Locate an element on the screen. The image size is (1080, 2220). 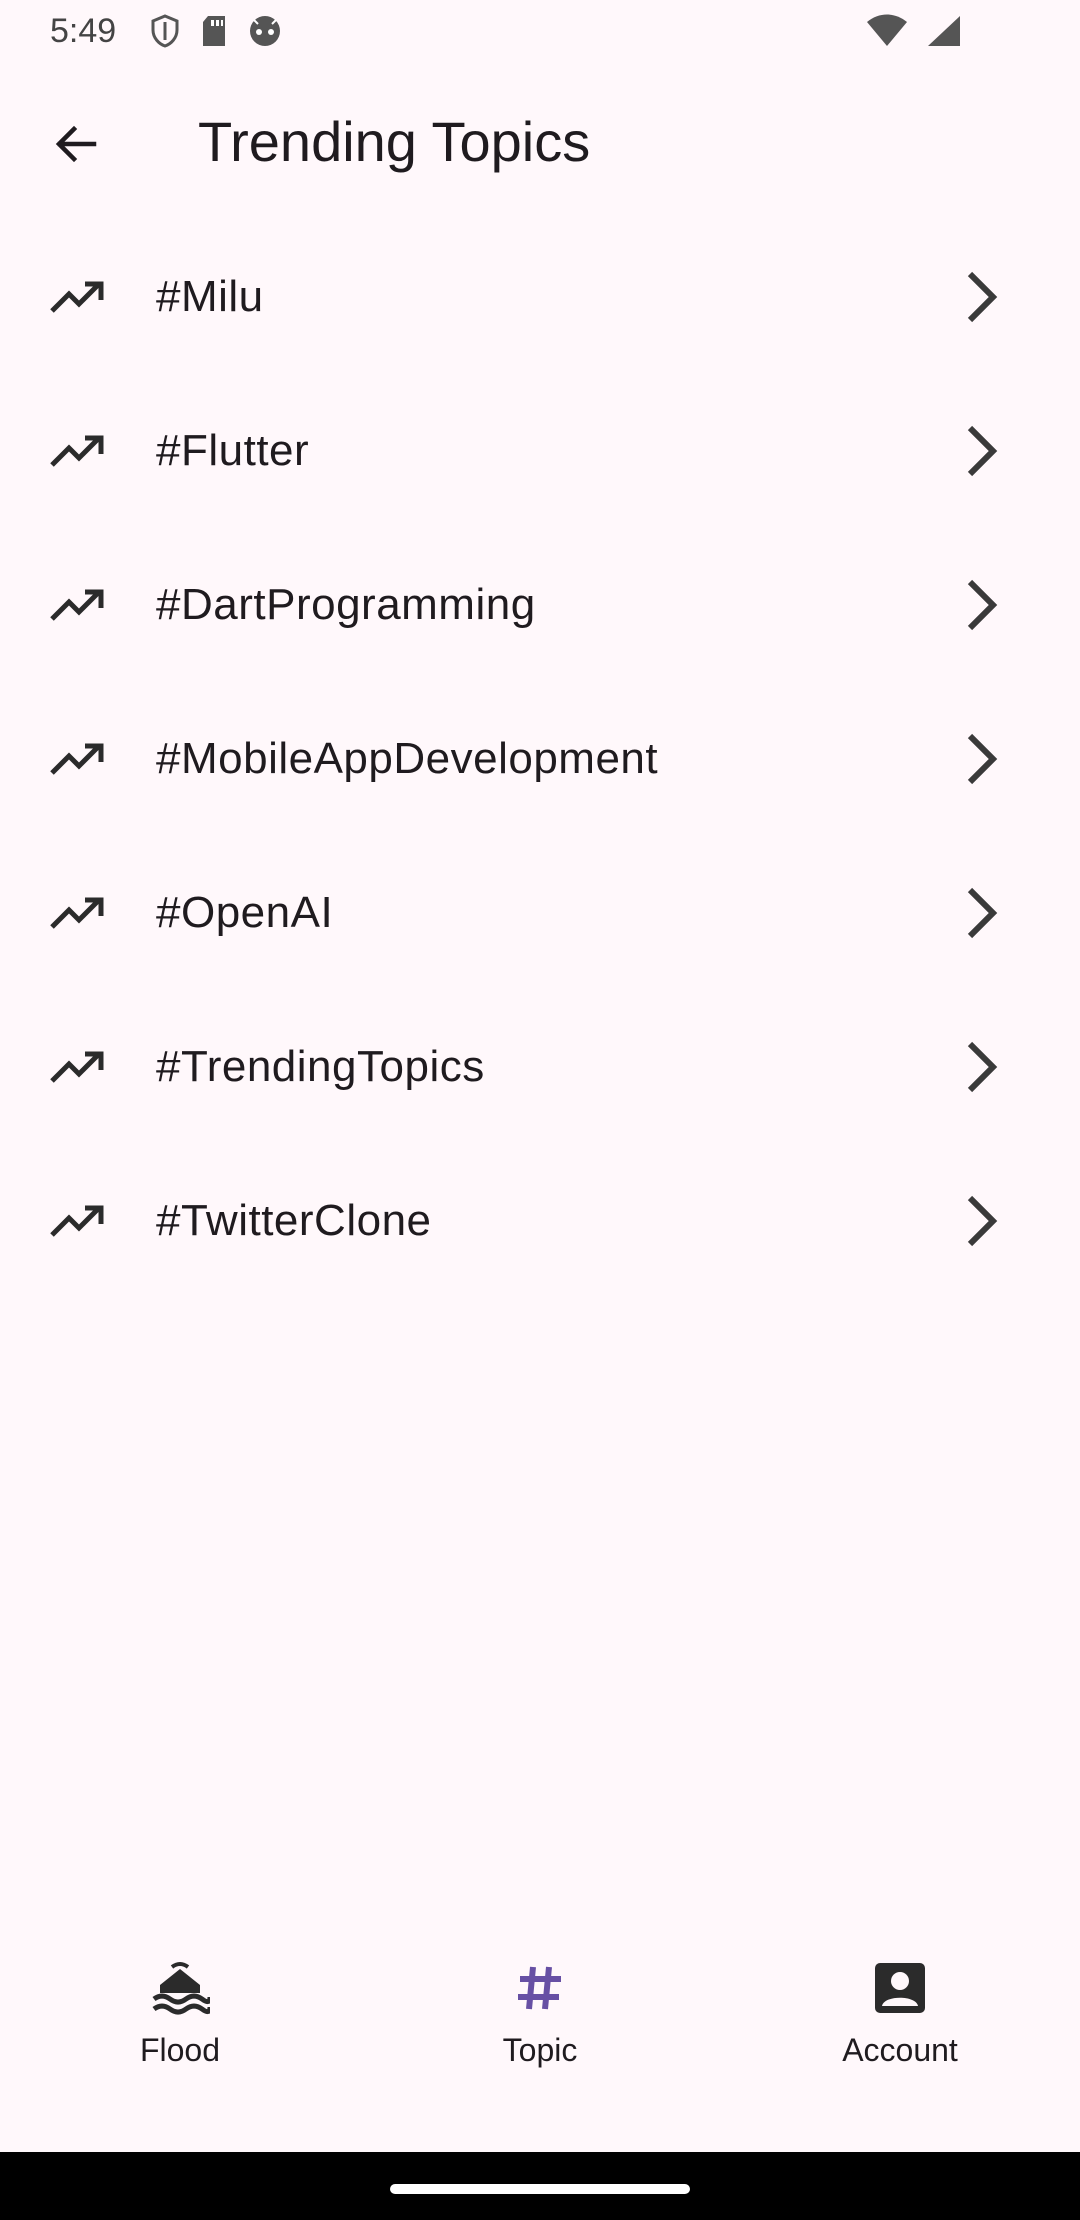
nav-item-account: Account is located at coordinates (900, 2038).